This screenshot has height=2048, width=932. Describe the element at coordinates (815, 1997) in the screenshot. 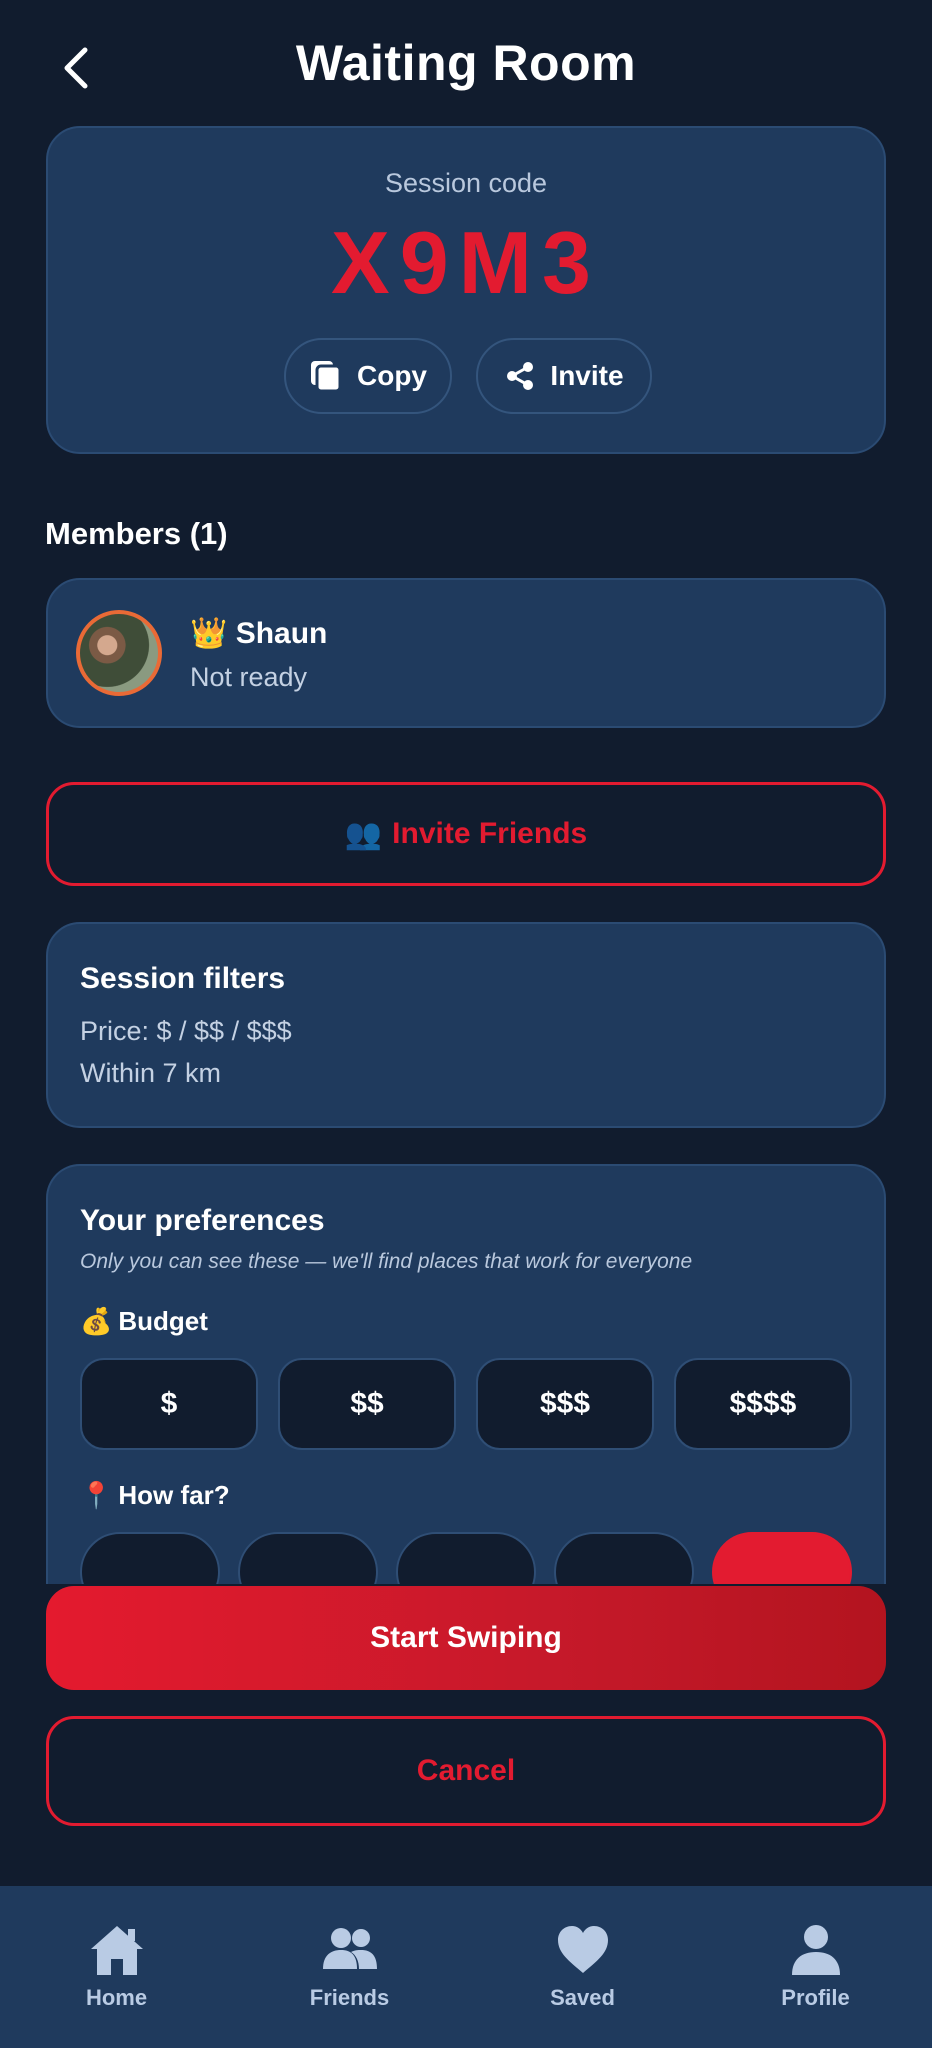

I see `tab-profile-label: Profile` at that location.